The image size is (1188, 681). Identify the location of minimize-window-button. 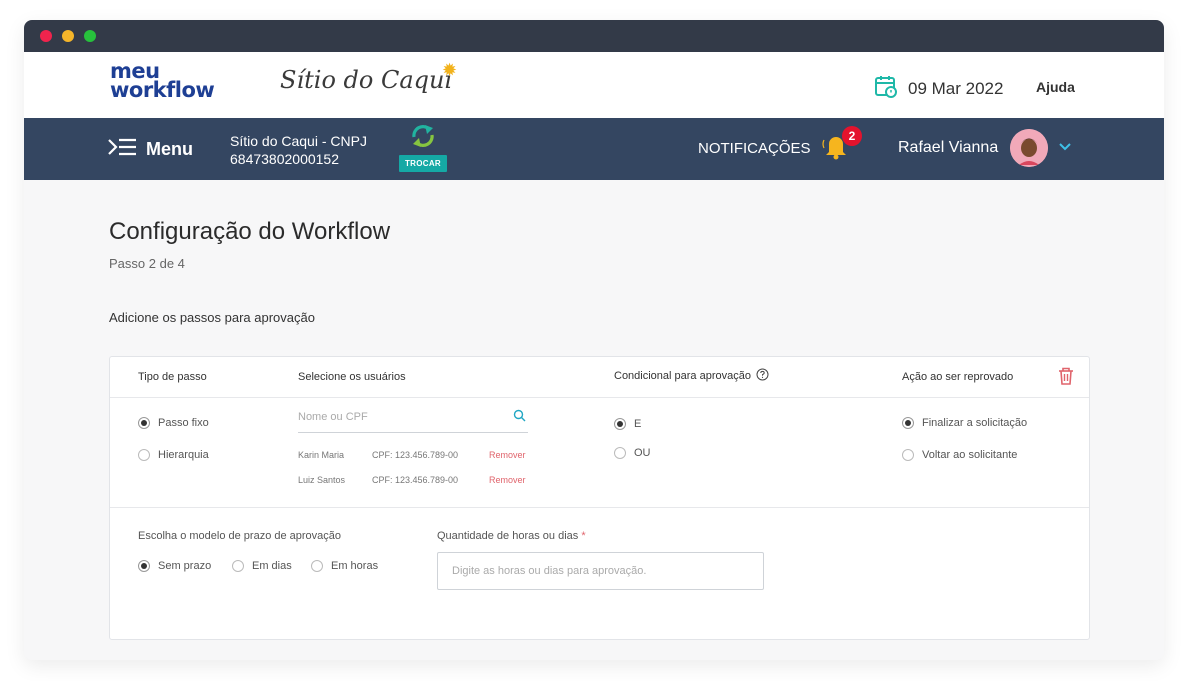
(68, 36).